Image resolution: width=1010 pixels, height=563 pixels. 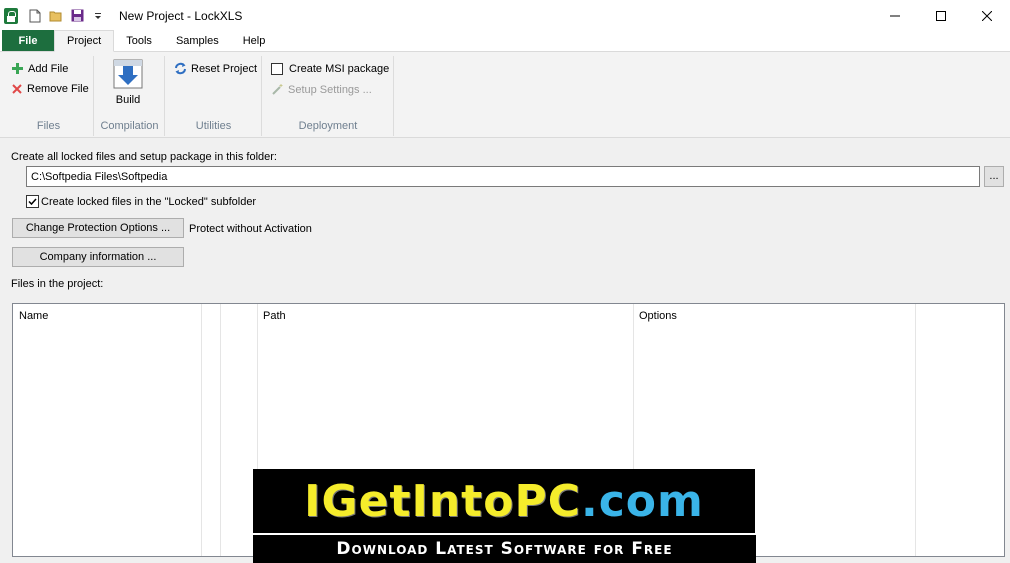 What do you see at coordinates (774, 316) in the screenshot?
I see `column-header-options: Options` at bounding box center [774, 316].